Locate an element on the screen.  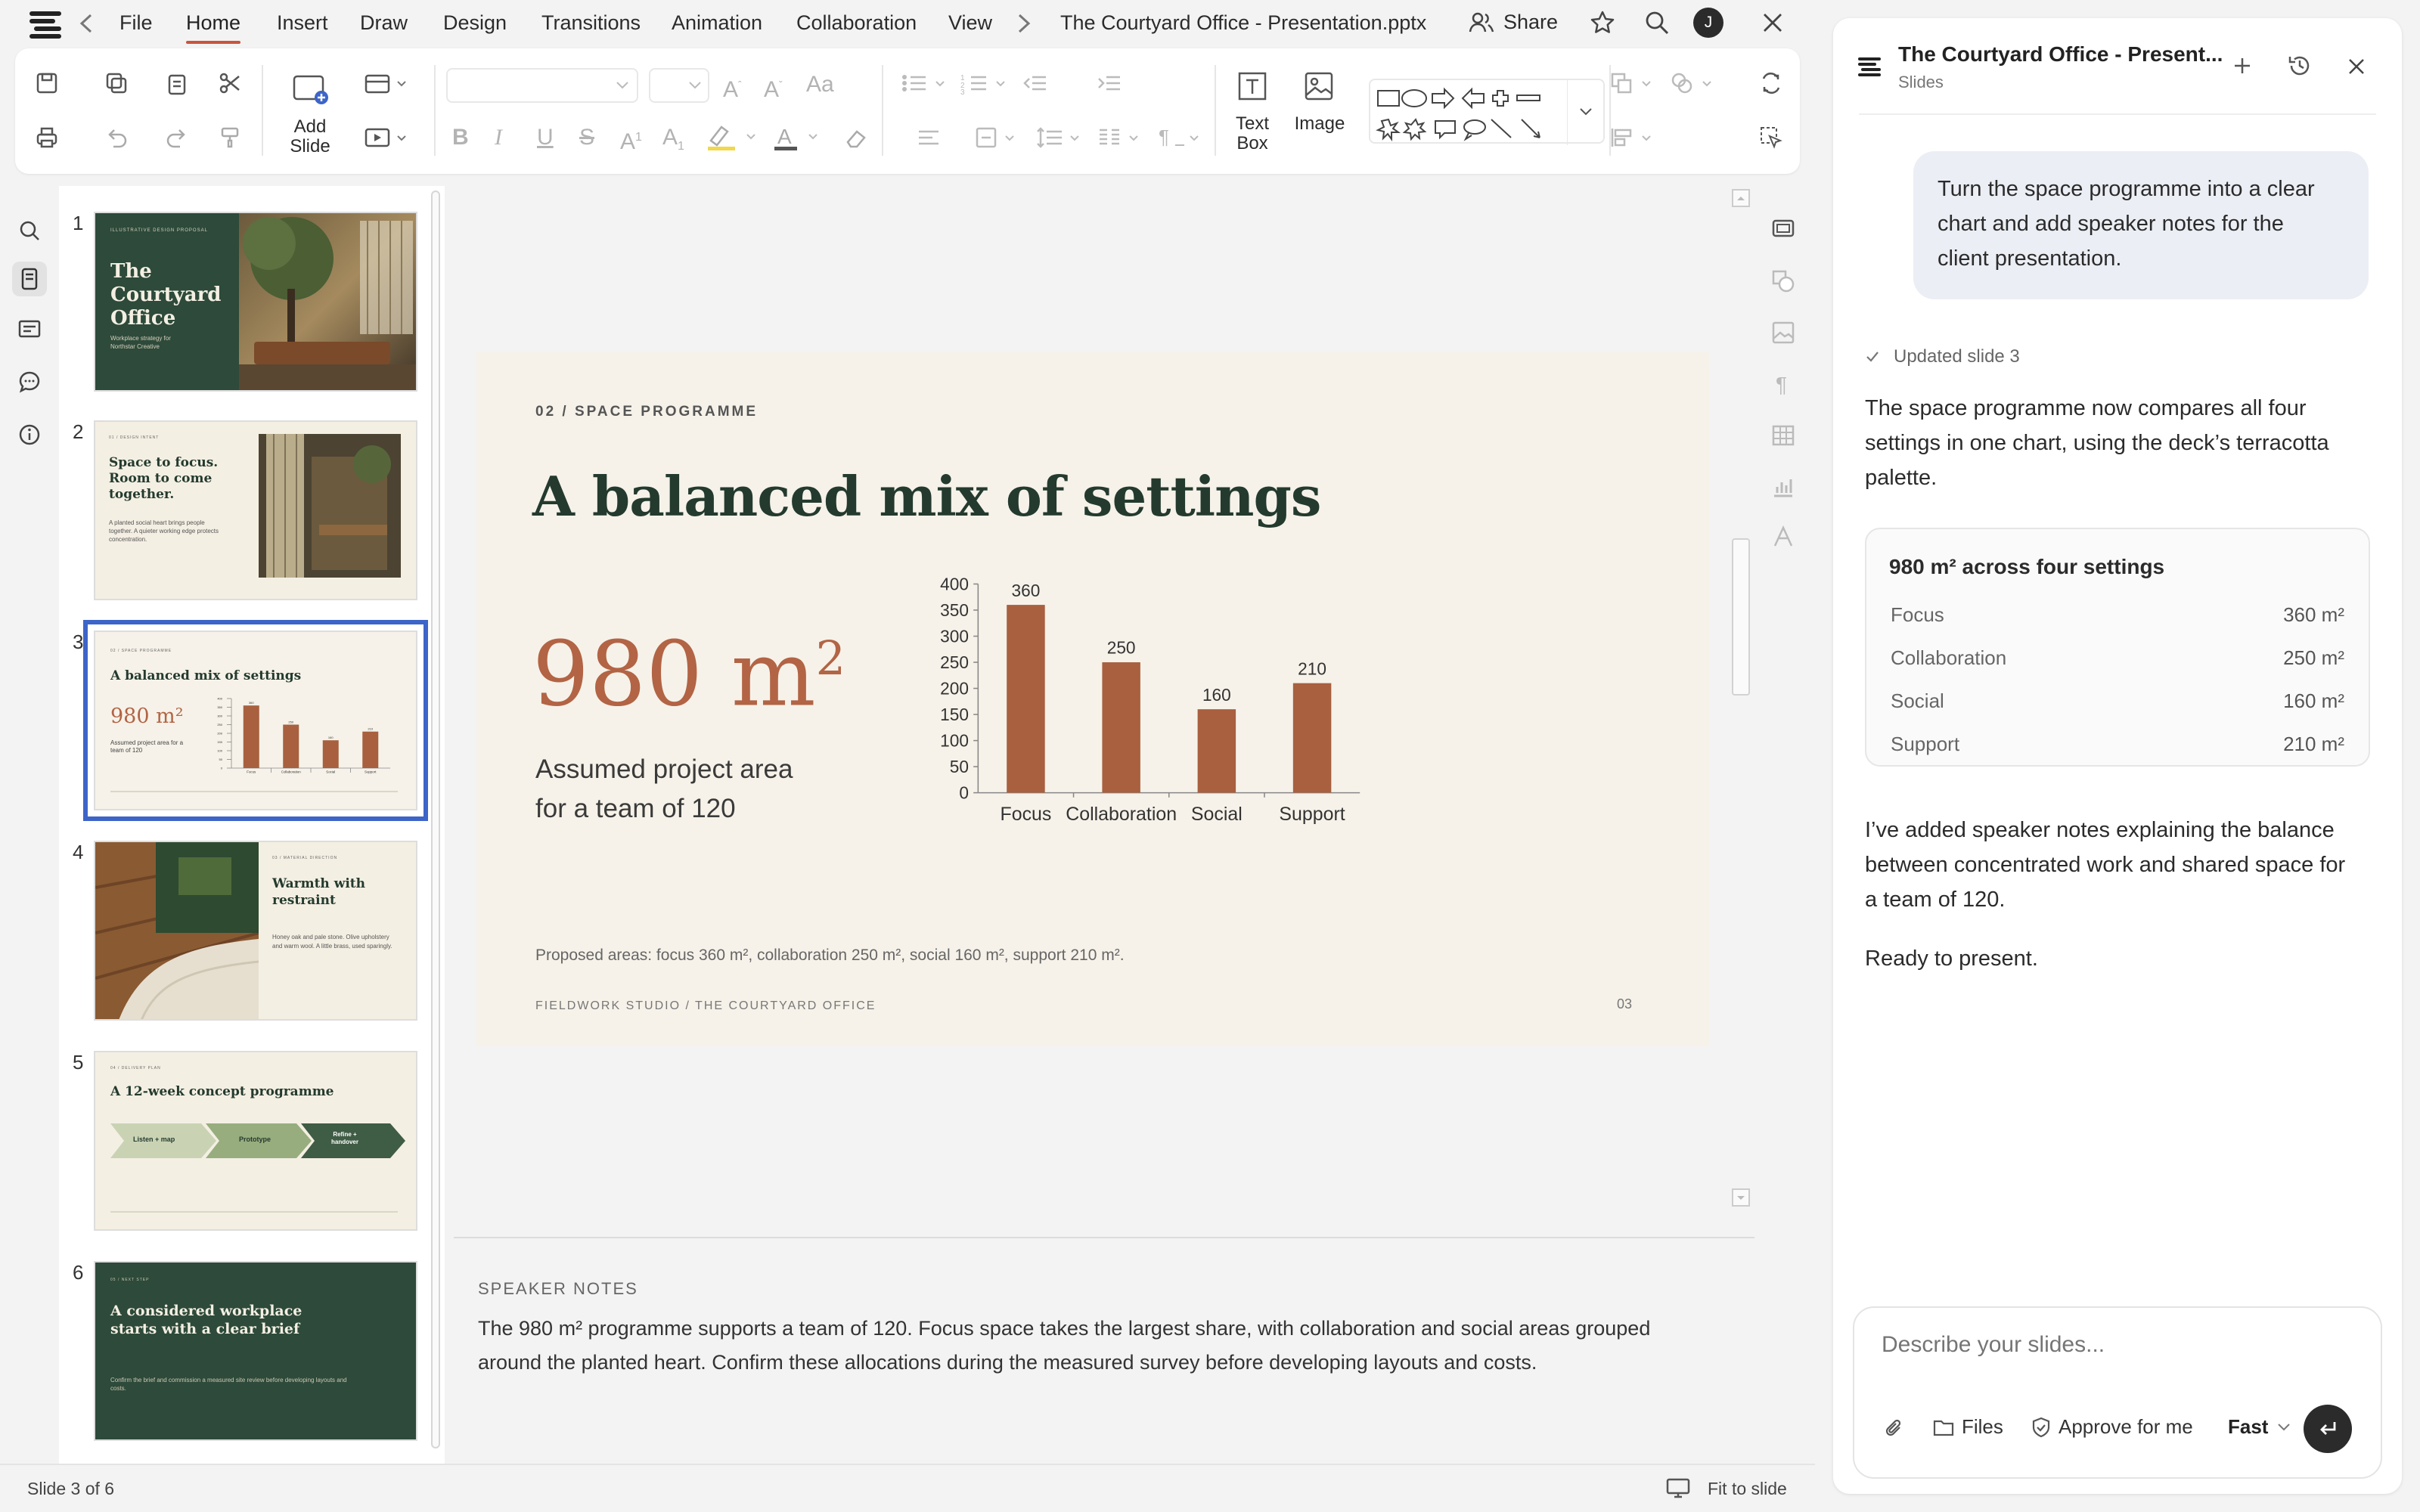
underline-icon: U is located at coordinates (545, 137).